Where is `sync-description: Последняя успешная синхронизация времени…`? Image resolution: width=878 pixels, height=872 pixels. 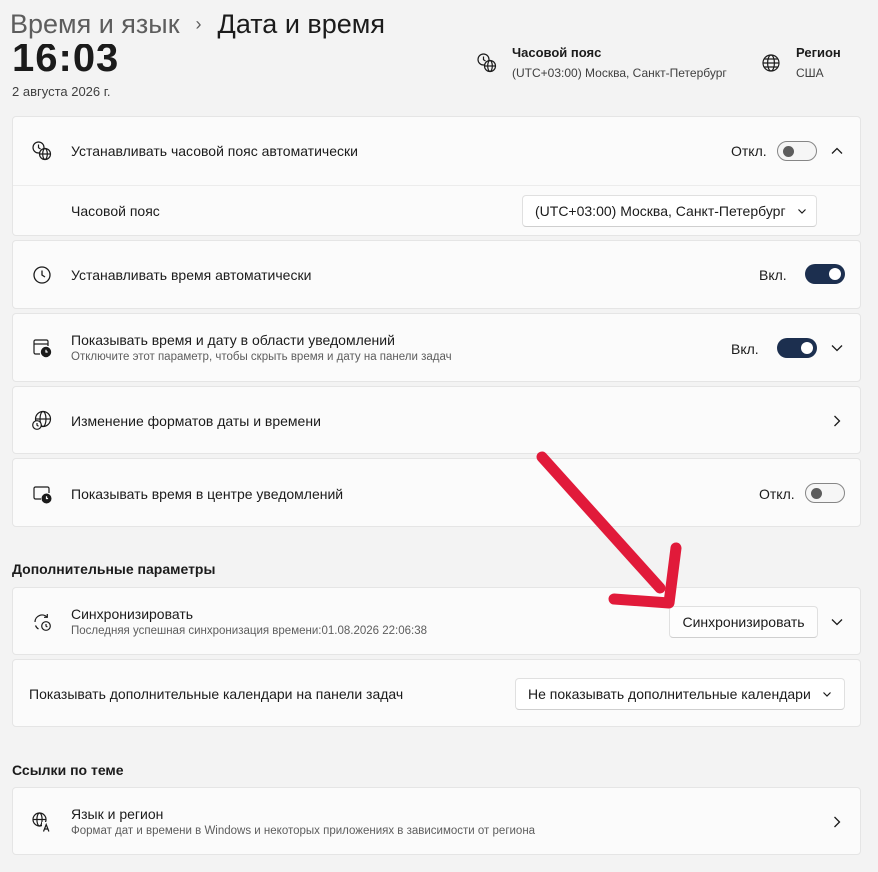
sync-description: Последняя успешная синхронизация времени… is located at coordinates (249, 631).